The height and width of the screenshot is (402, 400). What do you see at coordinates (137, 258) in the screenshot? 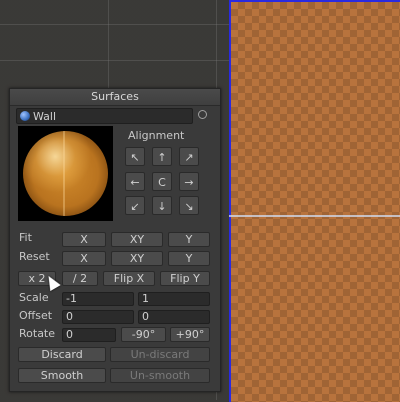
I see `reset-xy-button: XY` at bounding box center [137, 258].